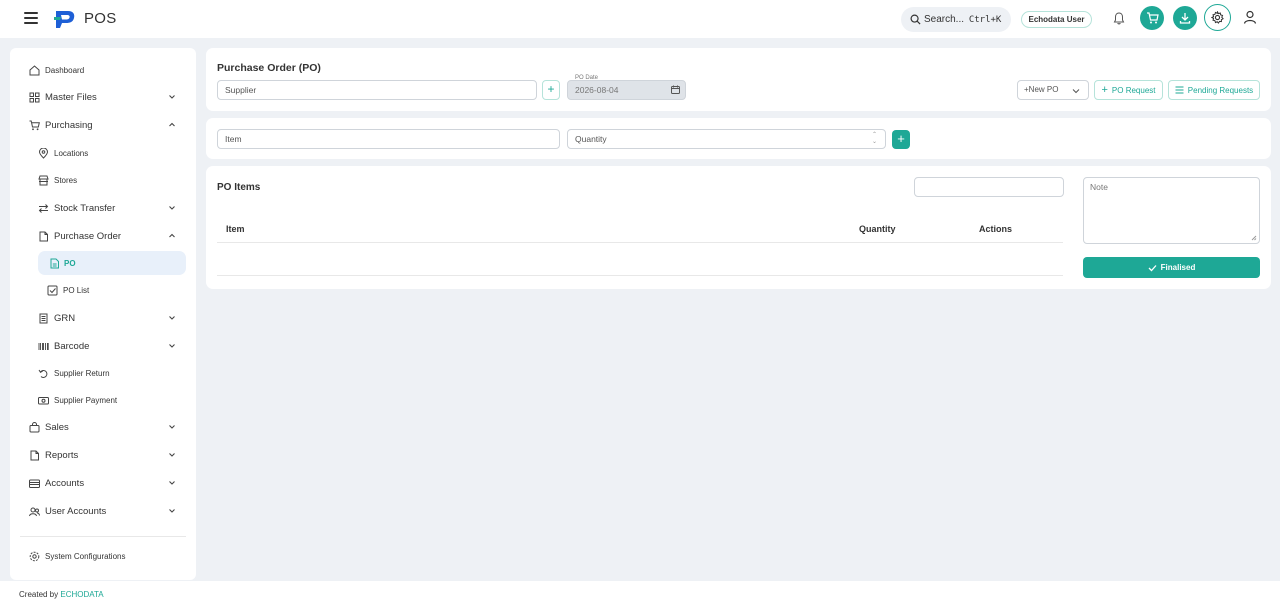 The image size is (1280, 606). What do you see at coordinates (172, 124) in the screenshot?
I see `chevron-up-icon` at bounding box center [172, 124].